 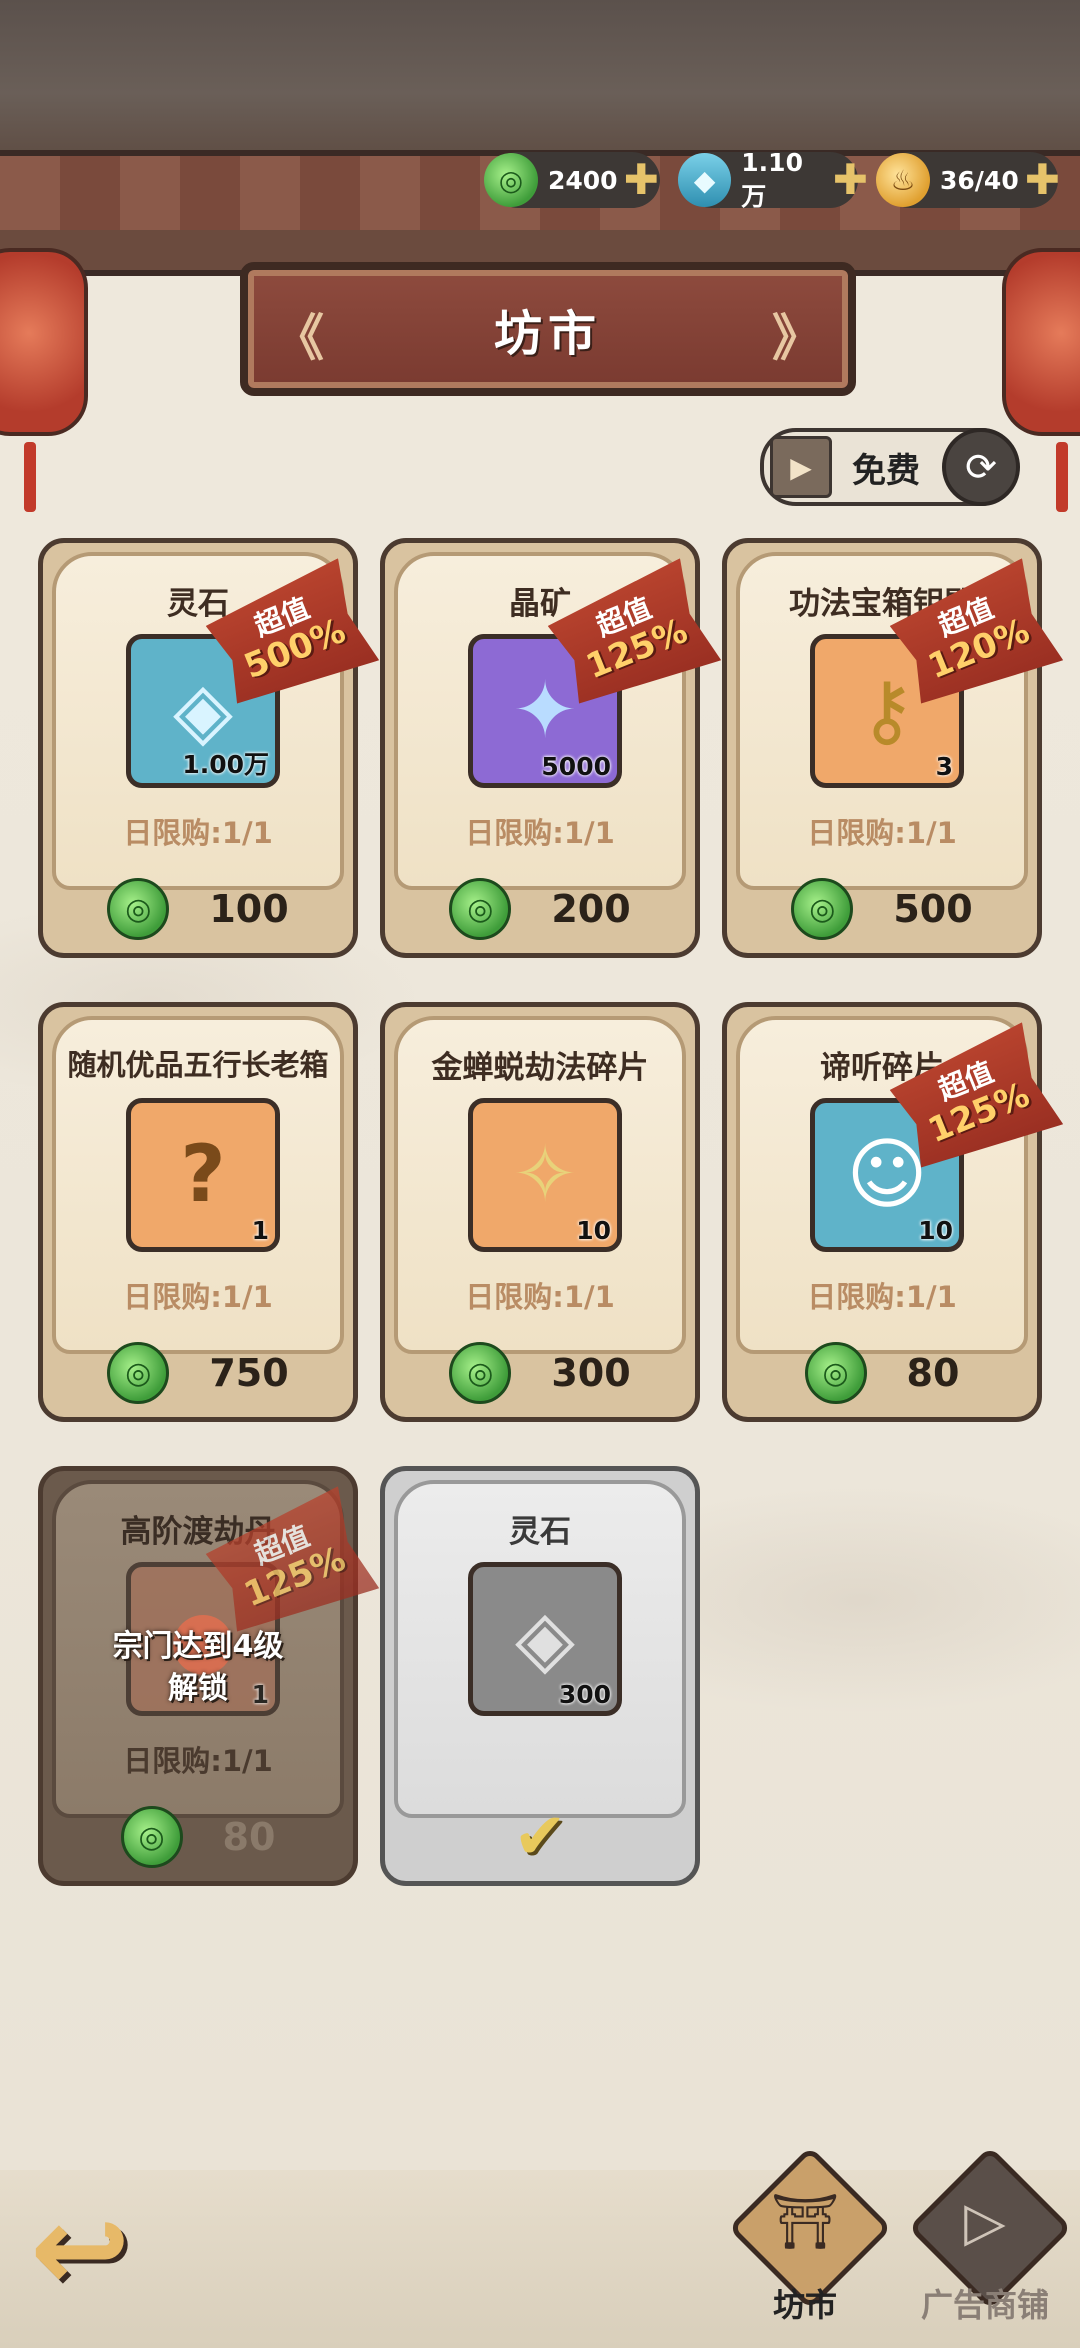 I want to click on currency-crystal-value: 1.10万, so click(x=772, y=179).